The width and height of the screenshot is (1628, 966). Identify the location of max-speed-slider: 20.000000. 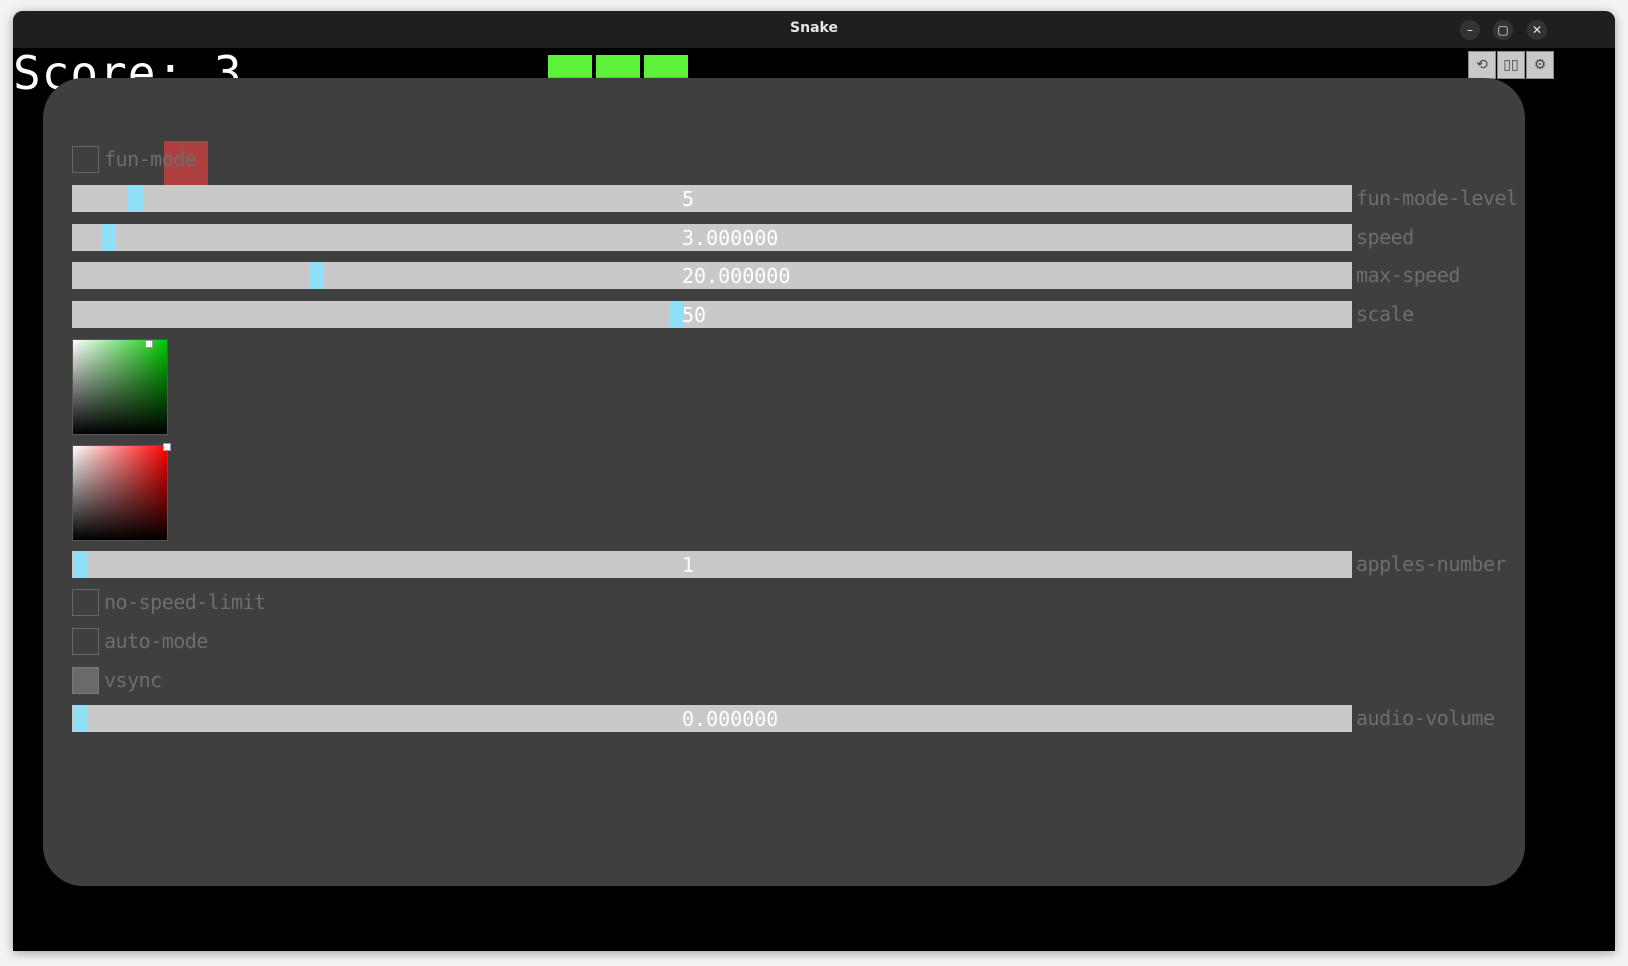
(712, 275).